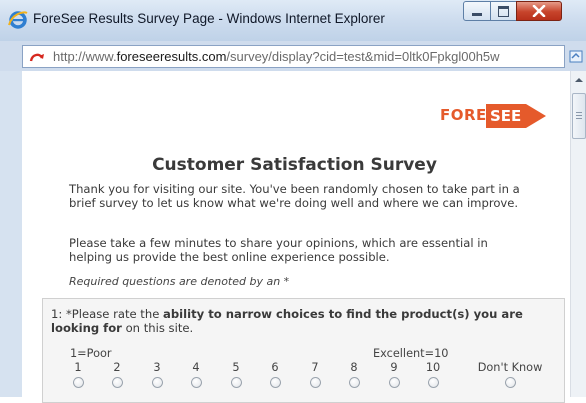 This screenshot has height=403, width=586. Describe the element at coordinates (394, 367) in the screenshot. I see `option-label-9: 9` at that location.